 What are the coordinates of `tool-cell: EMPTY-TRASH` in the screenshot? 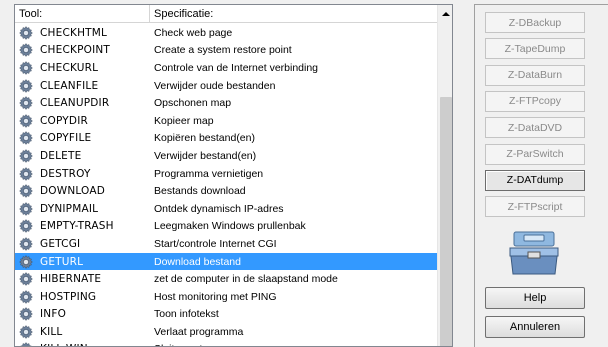 It's located at (82, 227).